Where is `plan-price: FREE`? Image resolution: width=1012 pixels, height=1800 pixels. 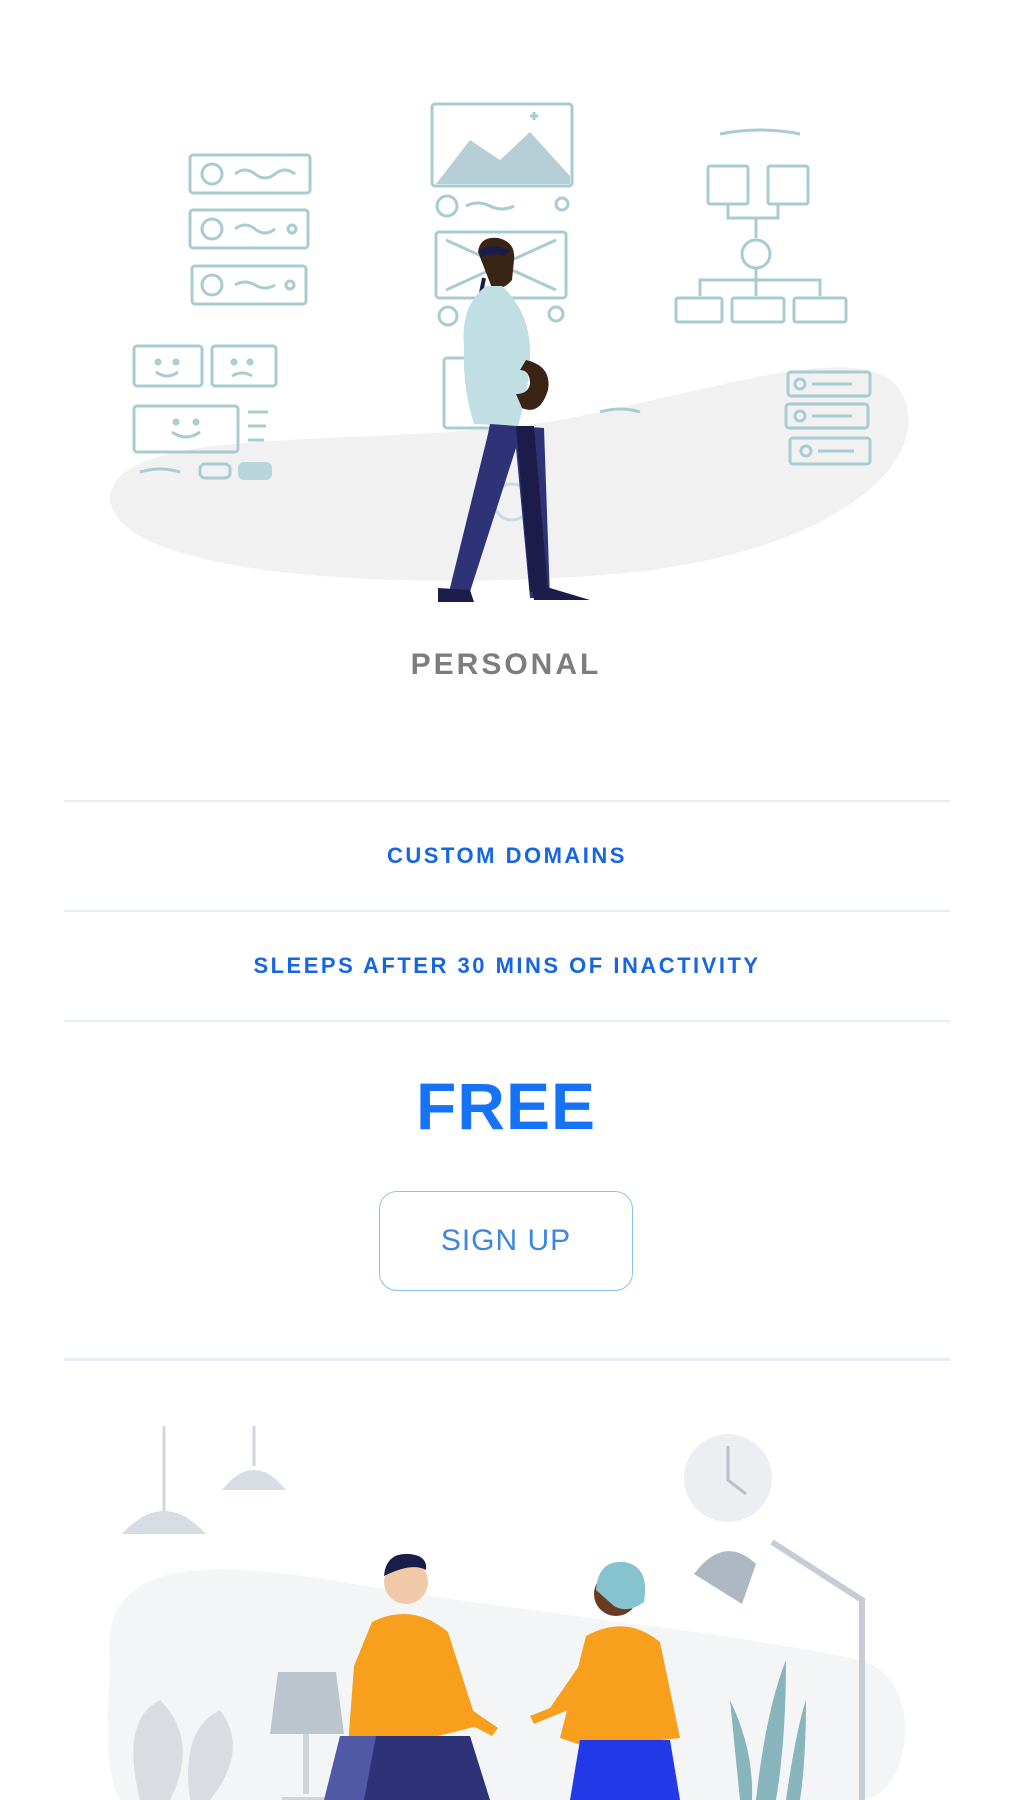 plan-price: FREE is located at coordinates (506, 1106).